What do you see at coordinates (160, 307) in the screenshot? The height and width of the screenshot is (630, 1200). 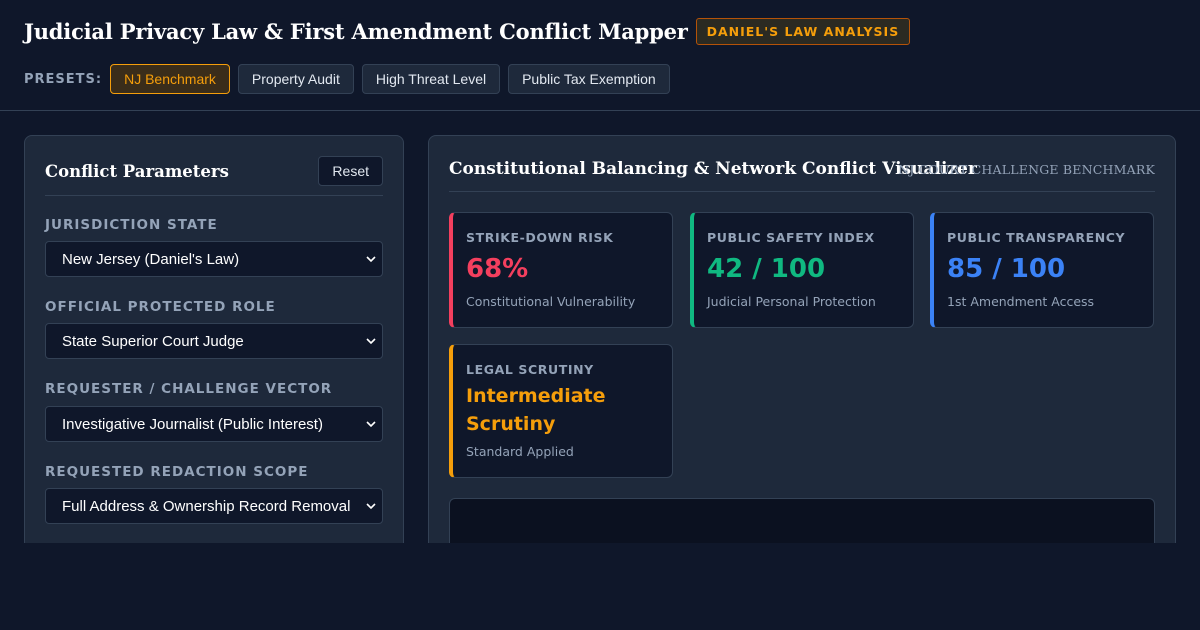 I see `protected-role-label: OFFICIAL PROTECTED ROLE` at bounding box center [160, 307].